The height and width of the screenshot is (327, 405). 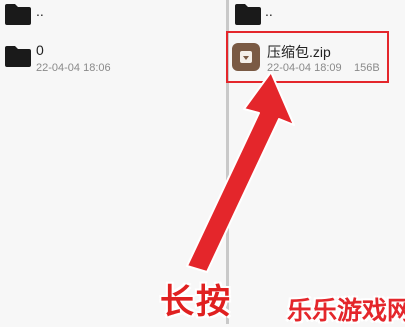 What do you see at coordinates (113, 15) in the screenshot?
I see `left-parent-folder-row: ..` at bounding box center [113, 15].